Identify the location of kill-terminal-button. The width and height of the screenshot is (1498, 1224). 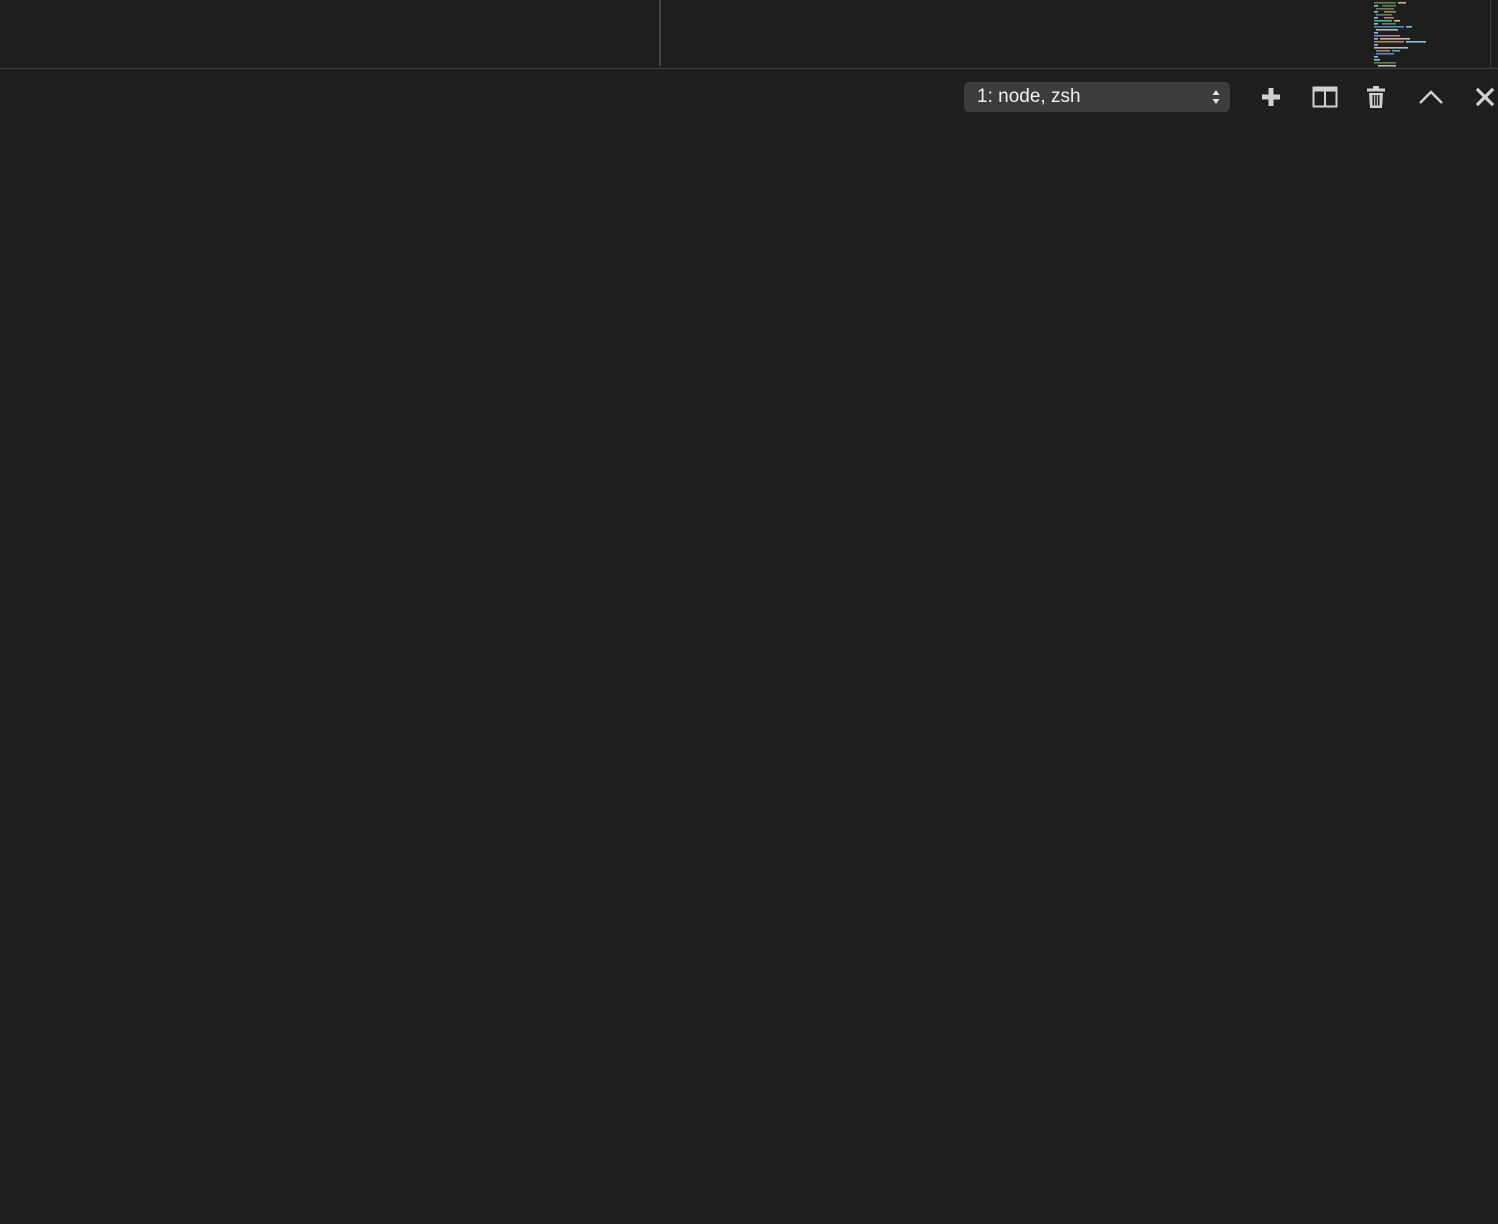
(1376, 97).